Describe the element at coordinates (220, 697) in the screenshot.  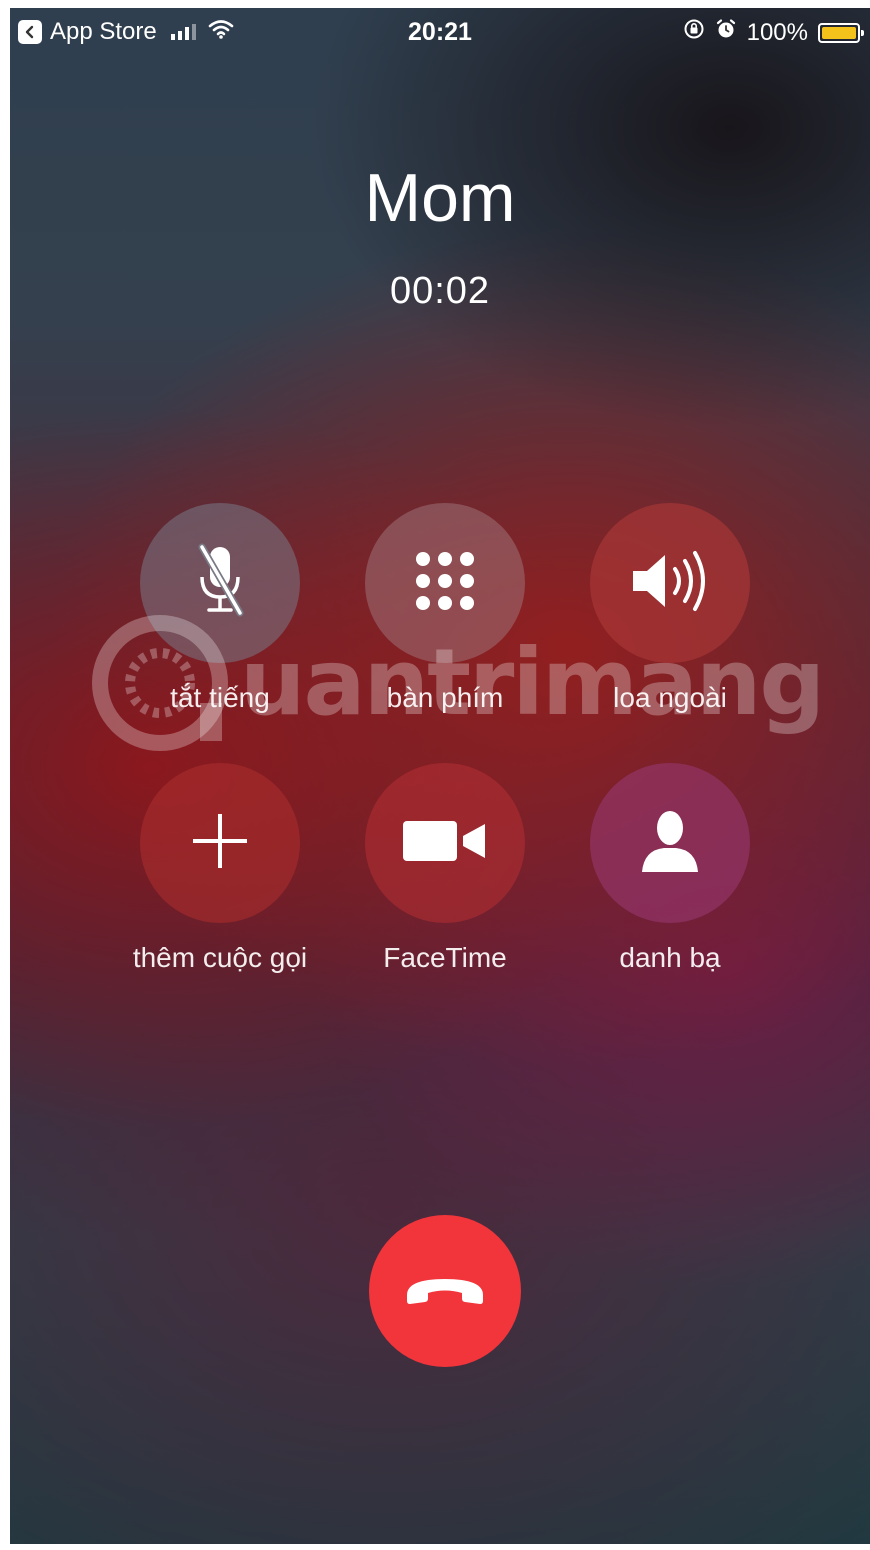
I see `mute-label: tắt tiếng` at that location.